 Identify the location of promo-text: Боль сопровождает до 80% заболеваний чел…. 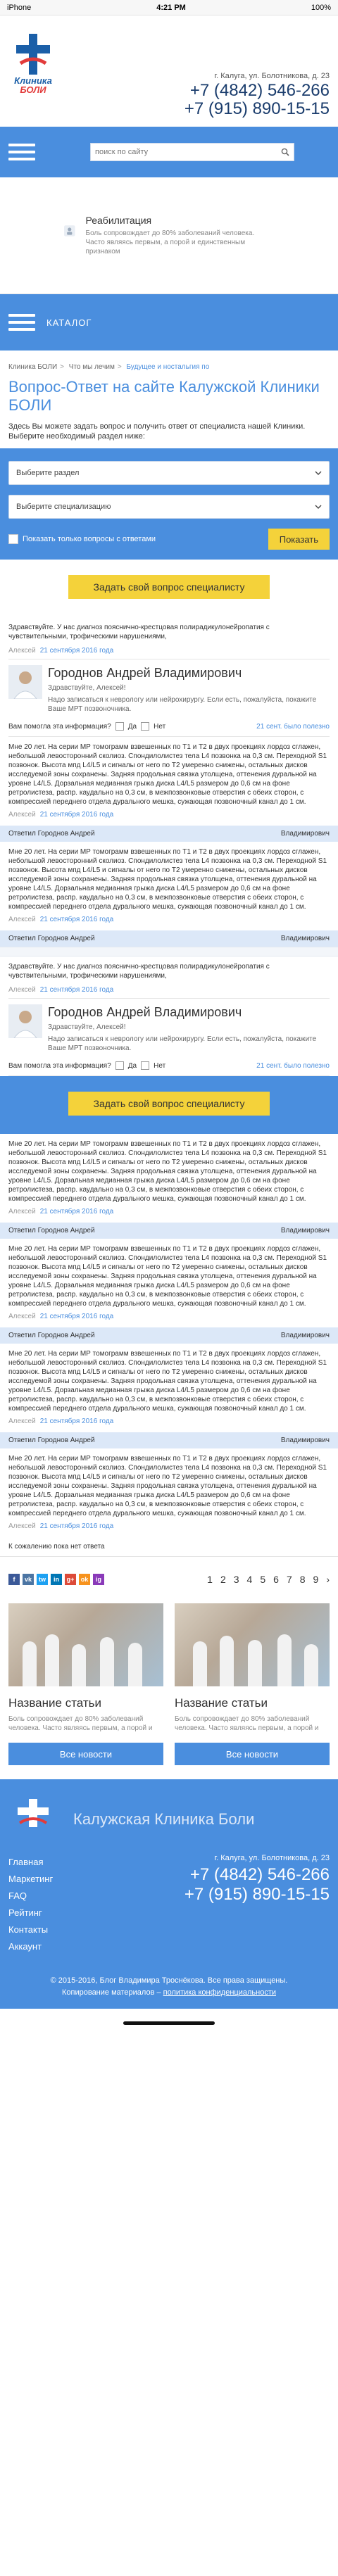
(170, 242).